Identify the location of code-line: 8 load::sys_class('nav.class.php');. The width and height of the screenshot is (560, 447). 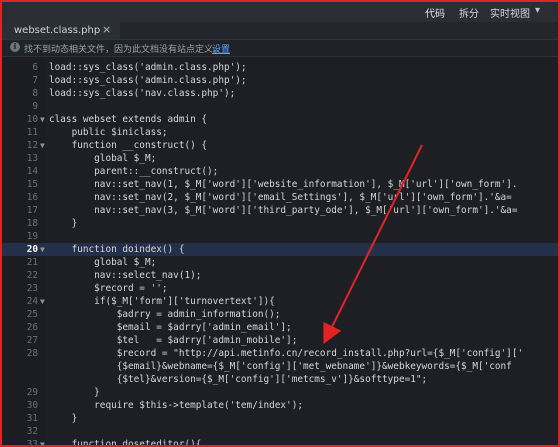
(280, 93).